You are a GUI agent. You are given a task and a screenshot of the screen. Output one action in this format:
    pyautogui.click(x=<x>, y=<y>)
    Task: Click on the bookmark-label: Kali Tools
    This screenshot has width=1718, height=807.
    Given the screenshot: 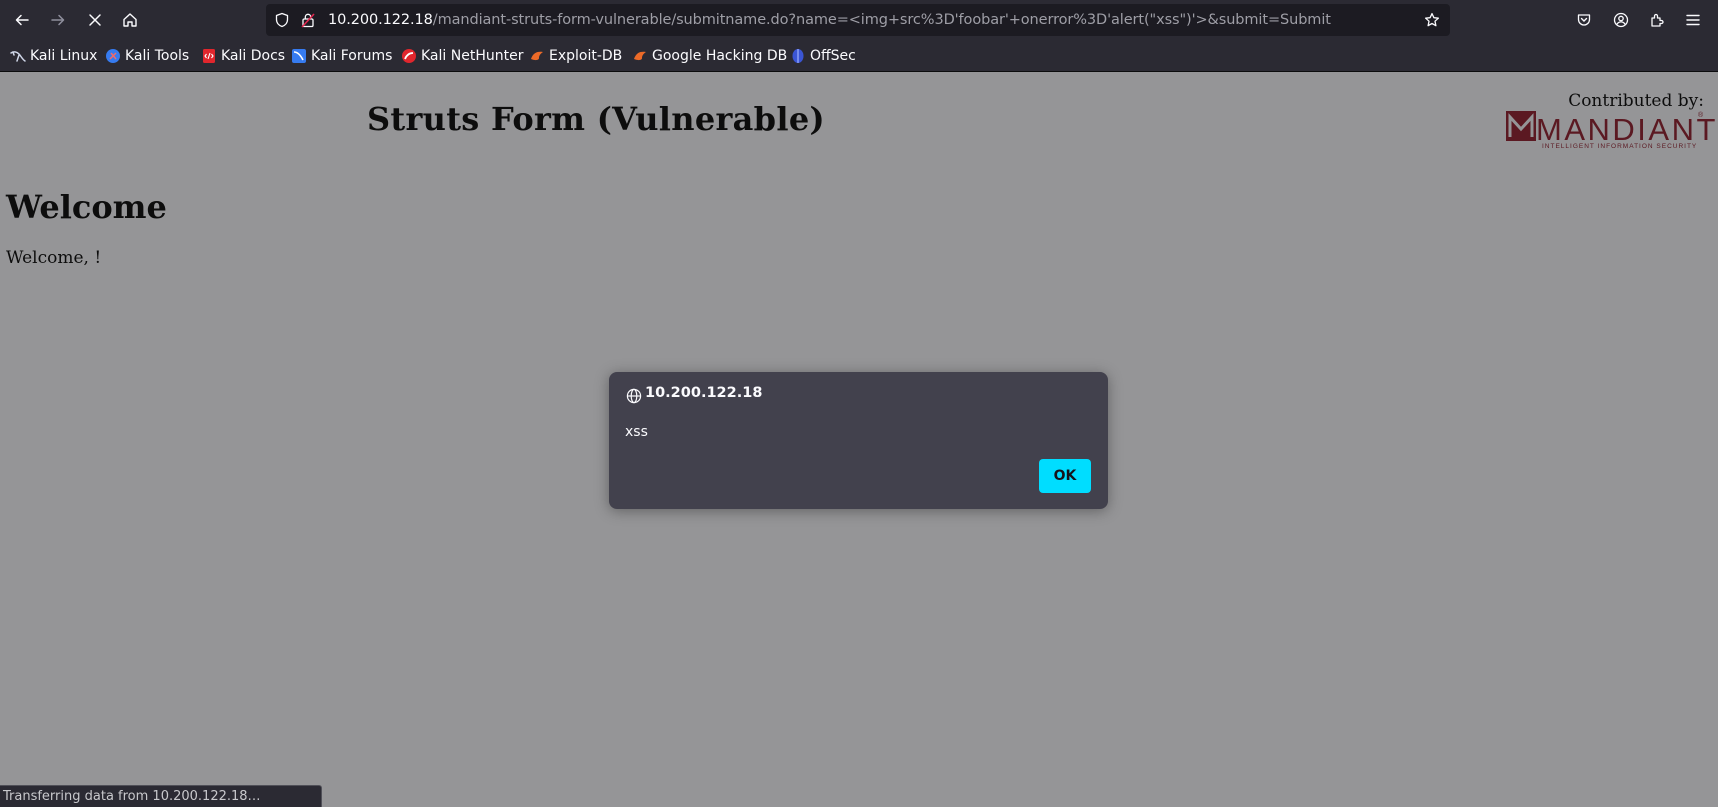 What is the action you would take?
    pyautogui.click(x=157, y=56)
    